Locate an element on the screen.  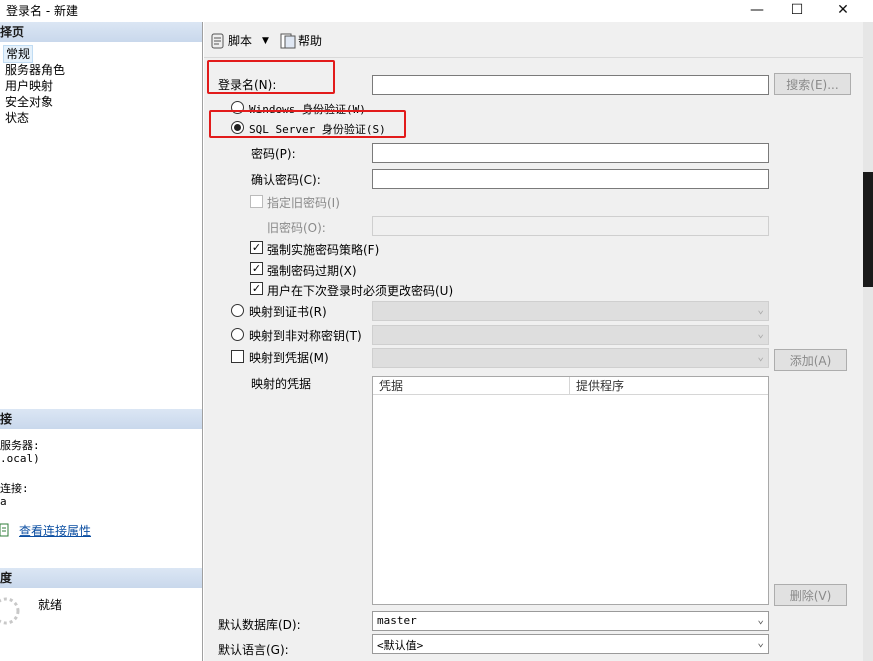
specify-old-password-label: 指定旧密码(I) is located at coordinates (303, 203).